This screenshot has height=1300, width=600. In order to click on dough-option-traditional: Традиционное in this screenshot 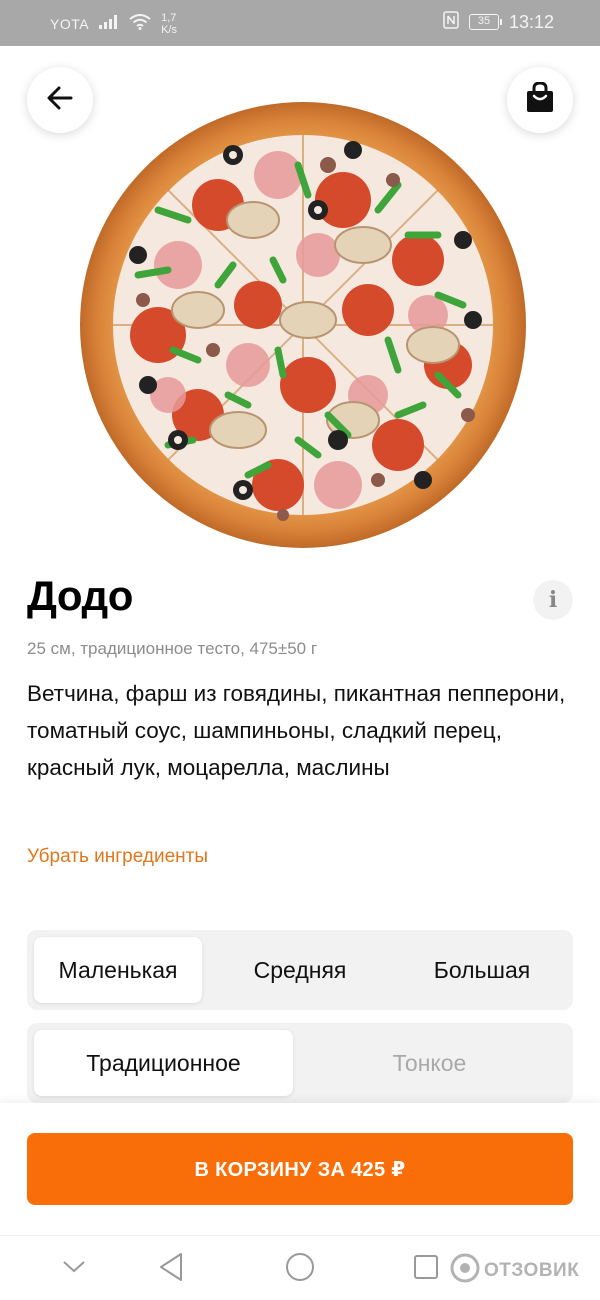, I will do `click(163, 1063)`.